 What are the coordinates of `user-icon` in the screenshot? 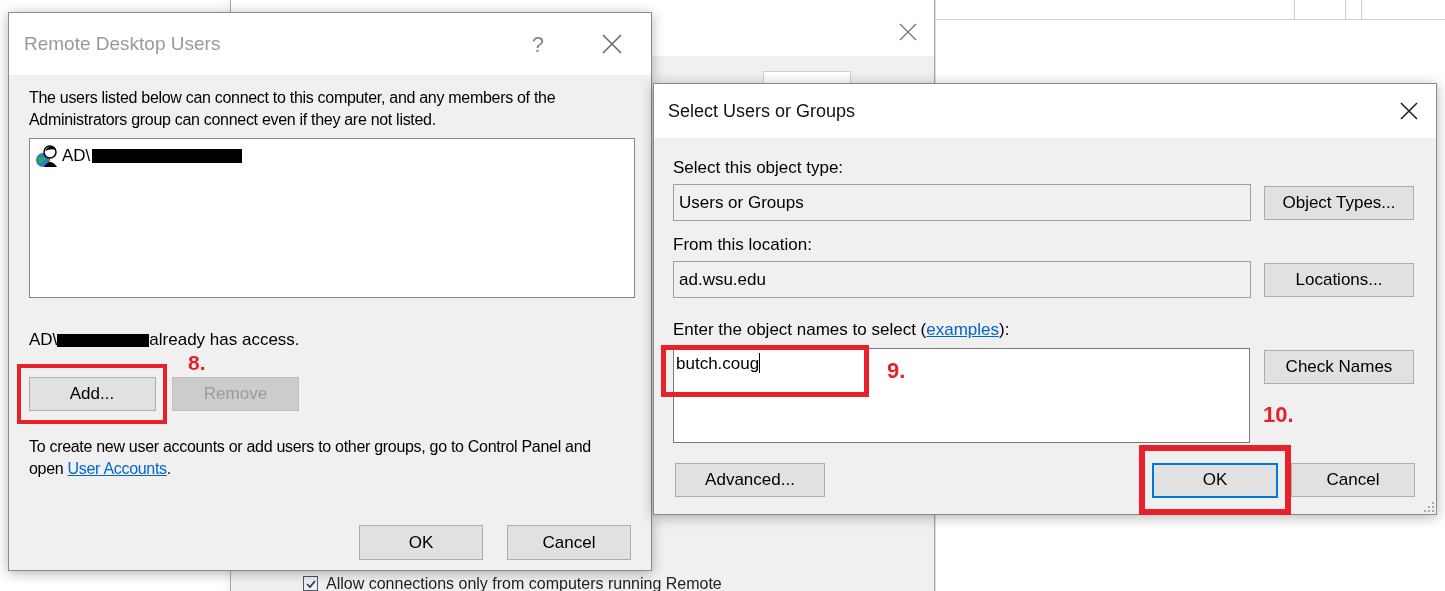 It's located at (47, 156).